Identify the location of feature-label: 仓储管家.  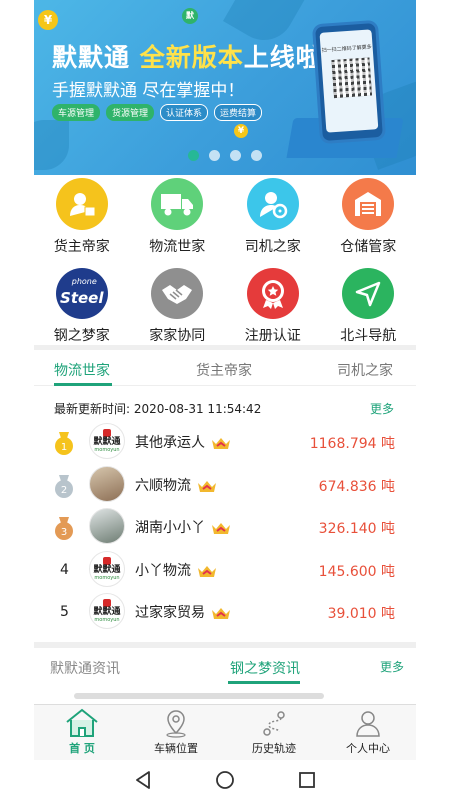
(368, 247).